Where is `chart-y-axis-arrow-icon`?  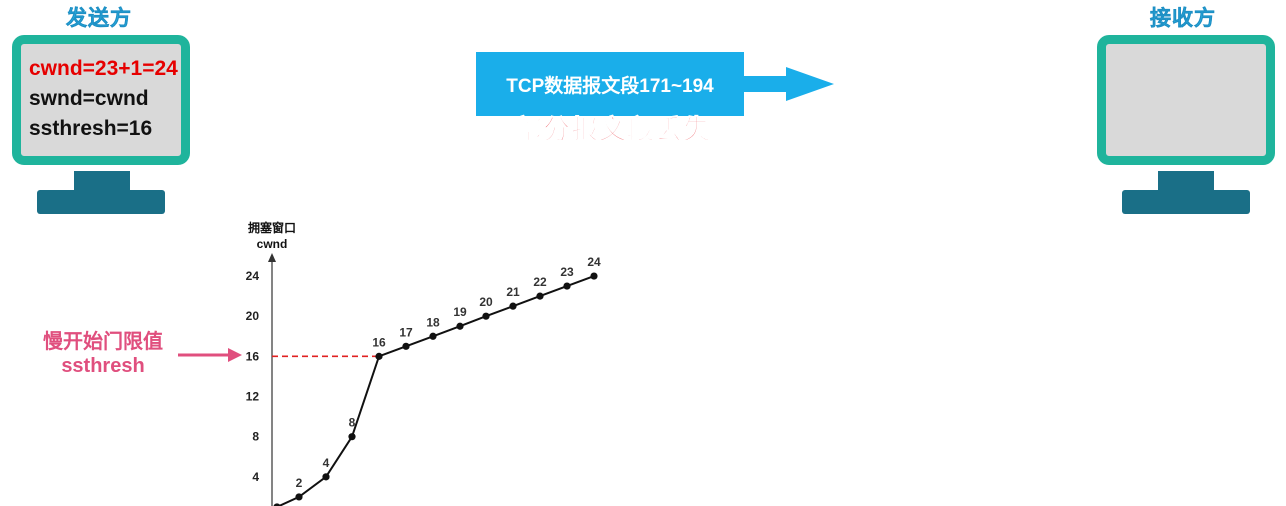 chart-y-axis-arrow-icon is located at coordinates (272, 257).